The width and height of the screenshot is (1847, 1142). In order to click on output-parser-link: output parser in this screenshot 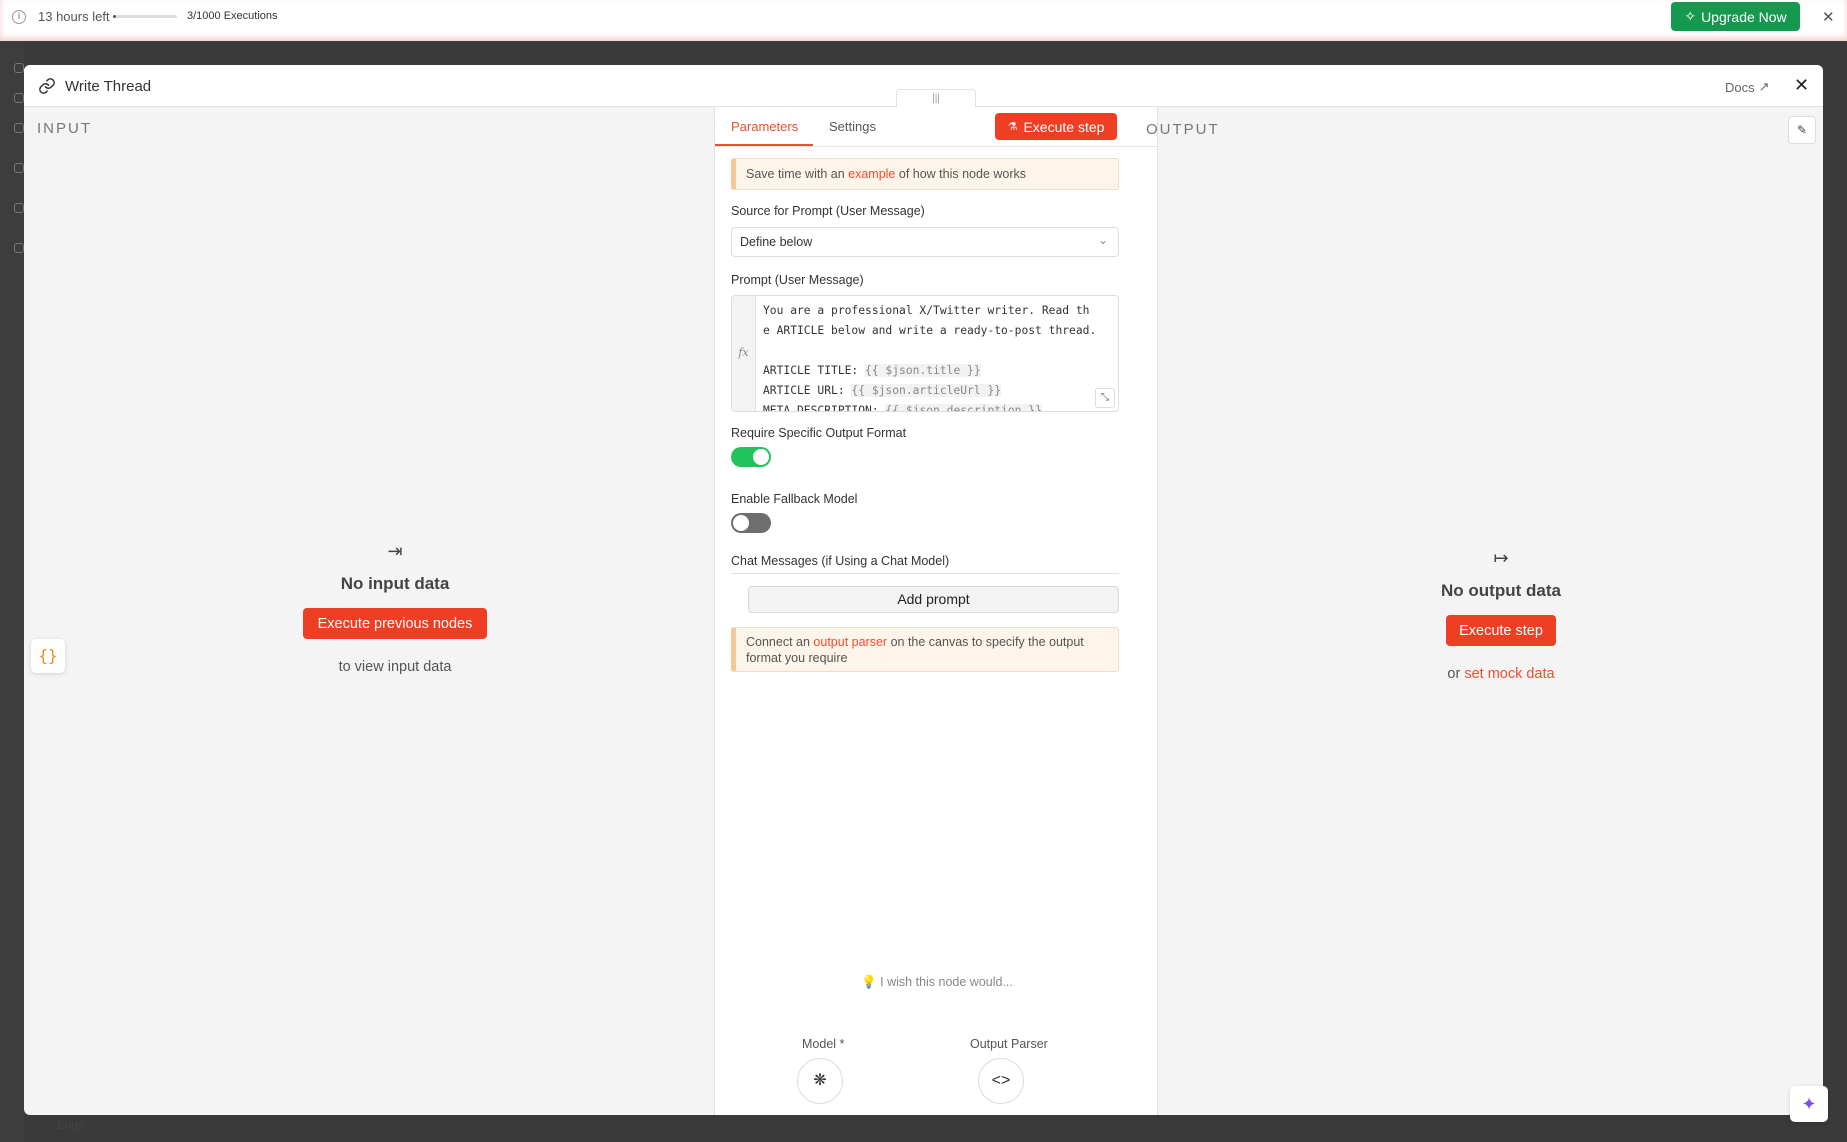, I will do `click(850, 642)`.